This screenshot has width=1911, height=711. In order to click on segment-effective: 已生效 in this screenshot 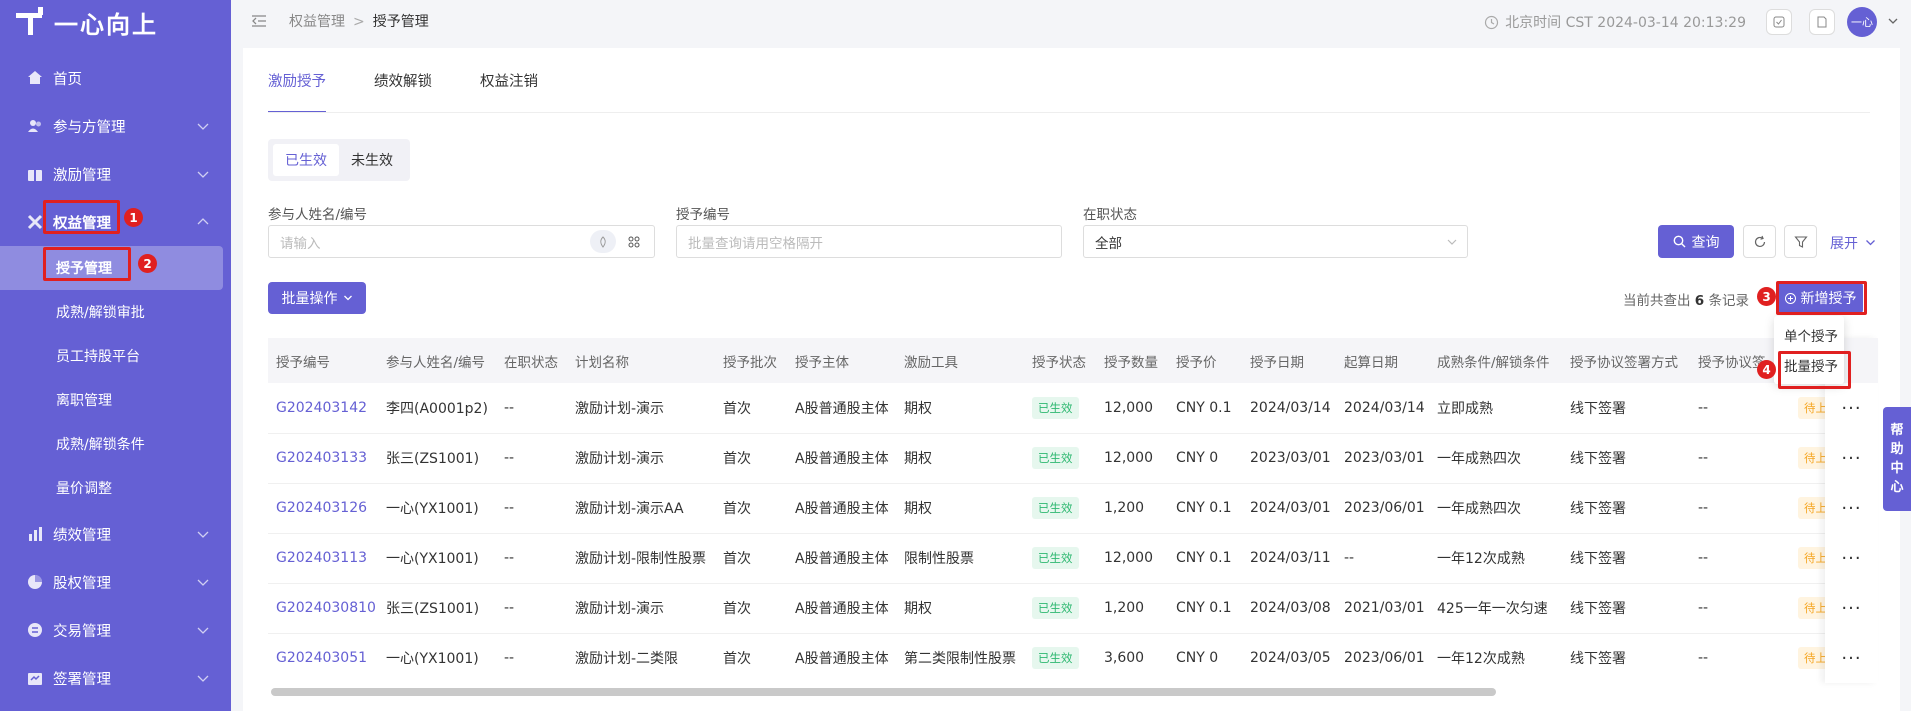, I will do `click(306, 160)`.